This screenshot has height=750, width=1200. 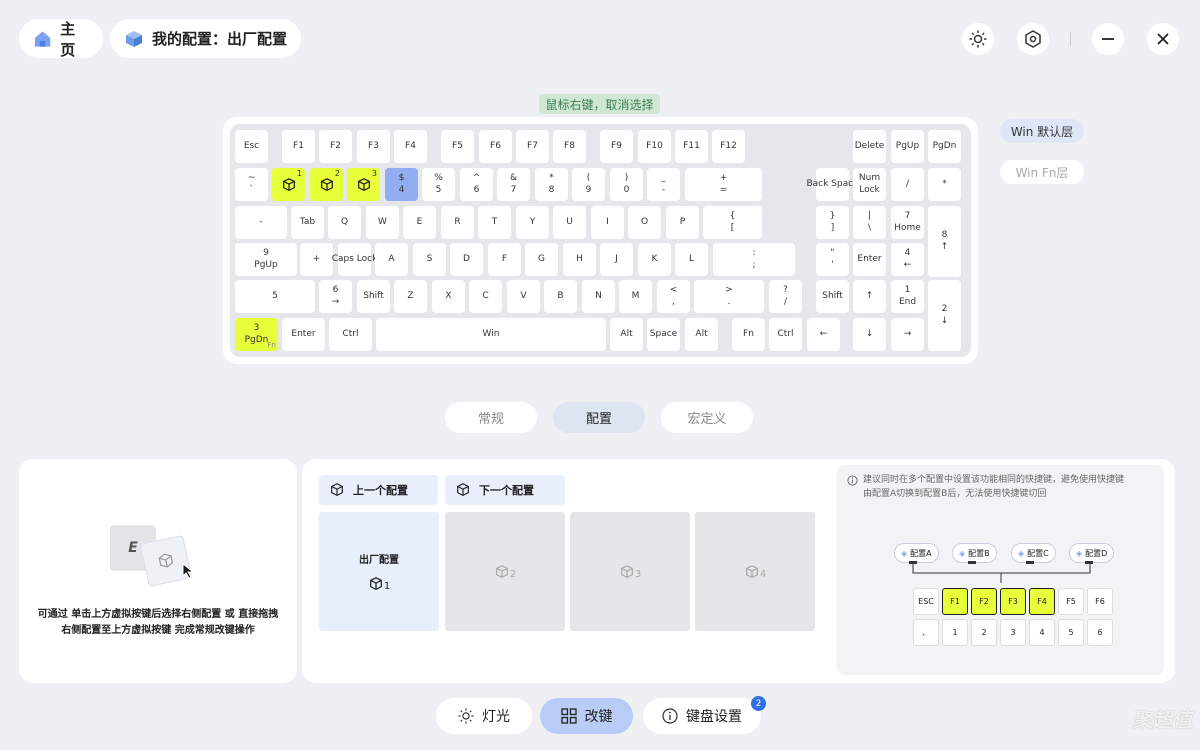 What do you see at coordinates (832, 184) in the screenshot?
I see `key-29: Back Space` at bounding box center [832, 184].